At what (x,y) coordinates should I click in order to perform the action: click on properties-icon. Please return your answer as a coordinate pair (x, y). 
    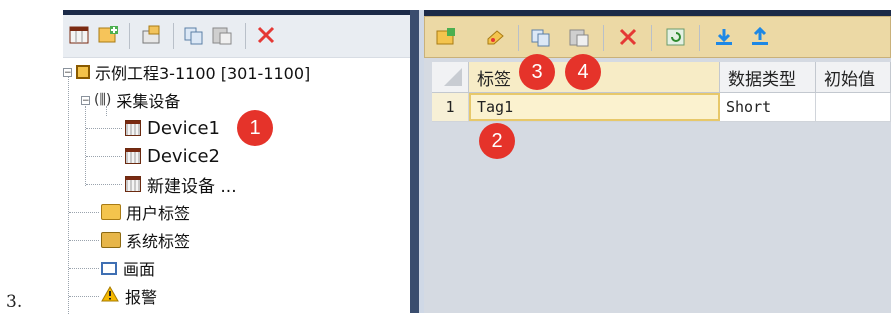
    Looking at the image, I should click on (152, 35).